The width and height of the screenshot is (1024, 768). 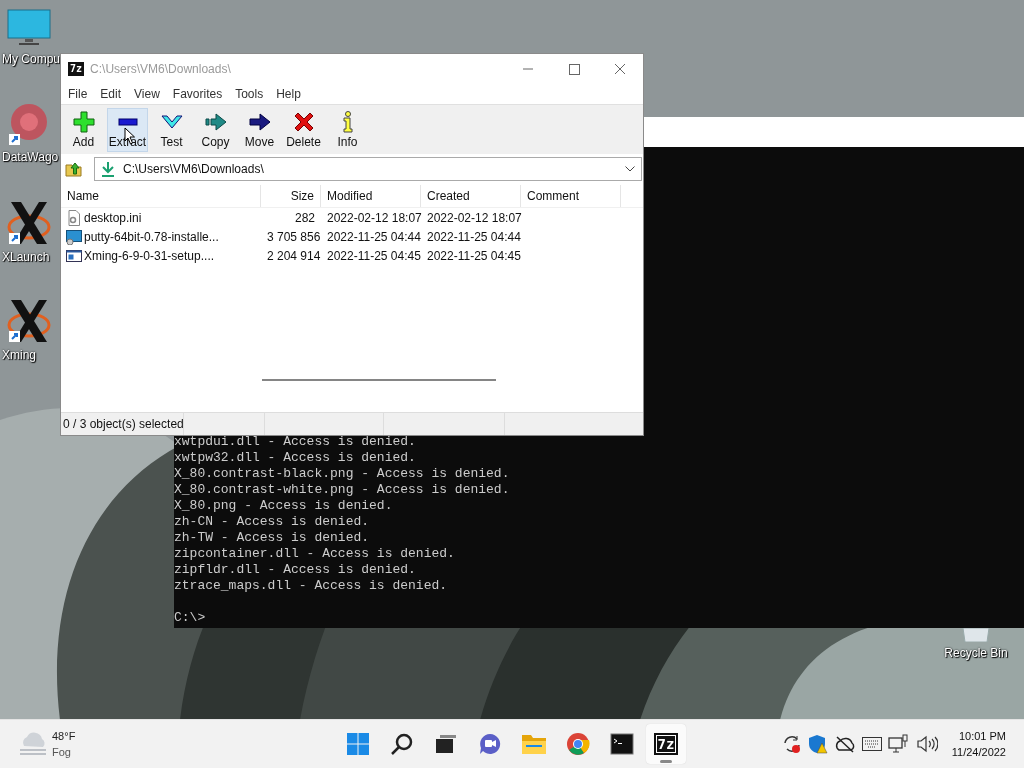 I want to click on menu-item: View, so click(x=148, y=93).